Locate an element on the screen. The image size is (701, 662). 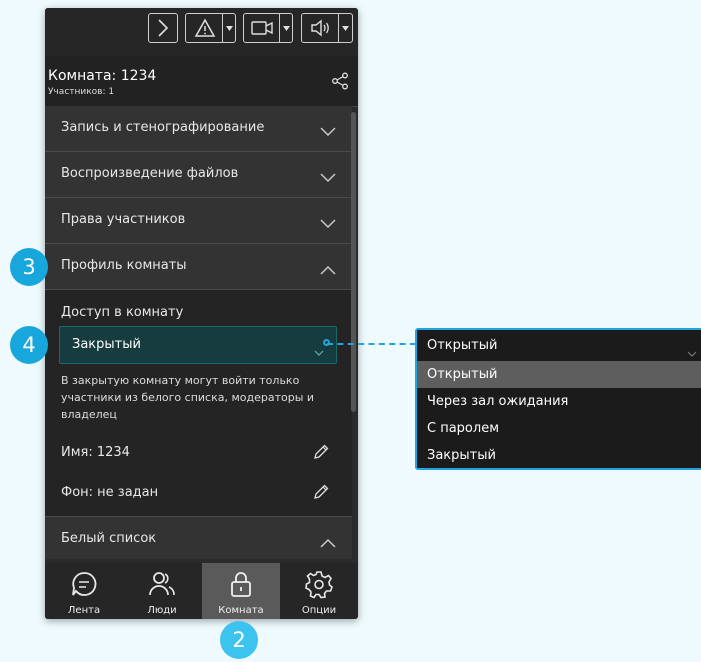
nav-label: Опции is located at coordinates (319, 610).